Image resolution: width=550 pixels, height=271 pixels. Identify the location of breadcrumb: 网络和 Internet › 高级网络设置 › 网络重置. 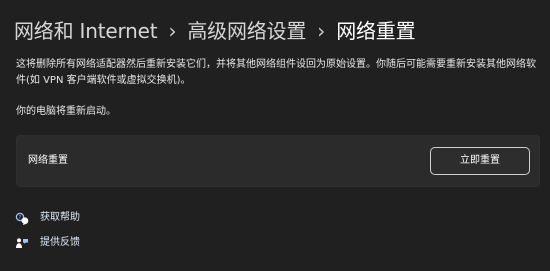
(215, 31).